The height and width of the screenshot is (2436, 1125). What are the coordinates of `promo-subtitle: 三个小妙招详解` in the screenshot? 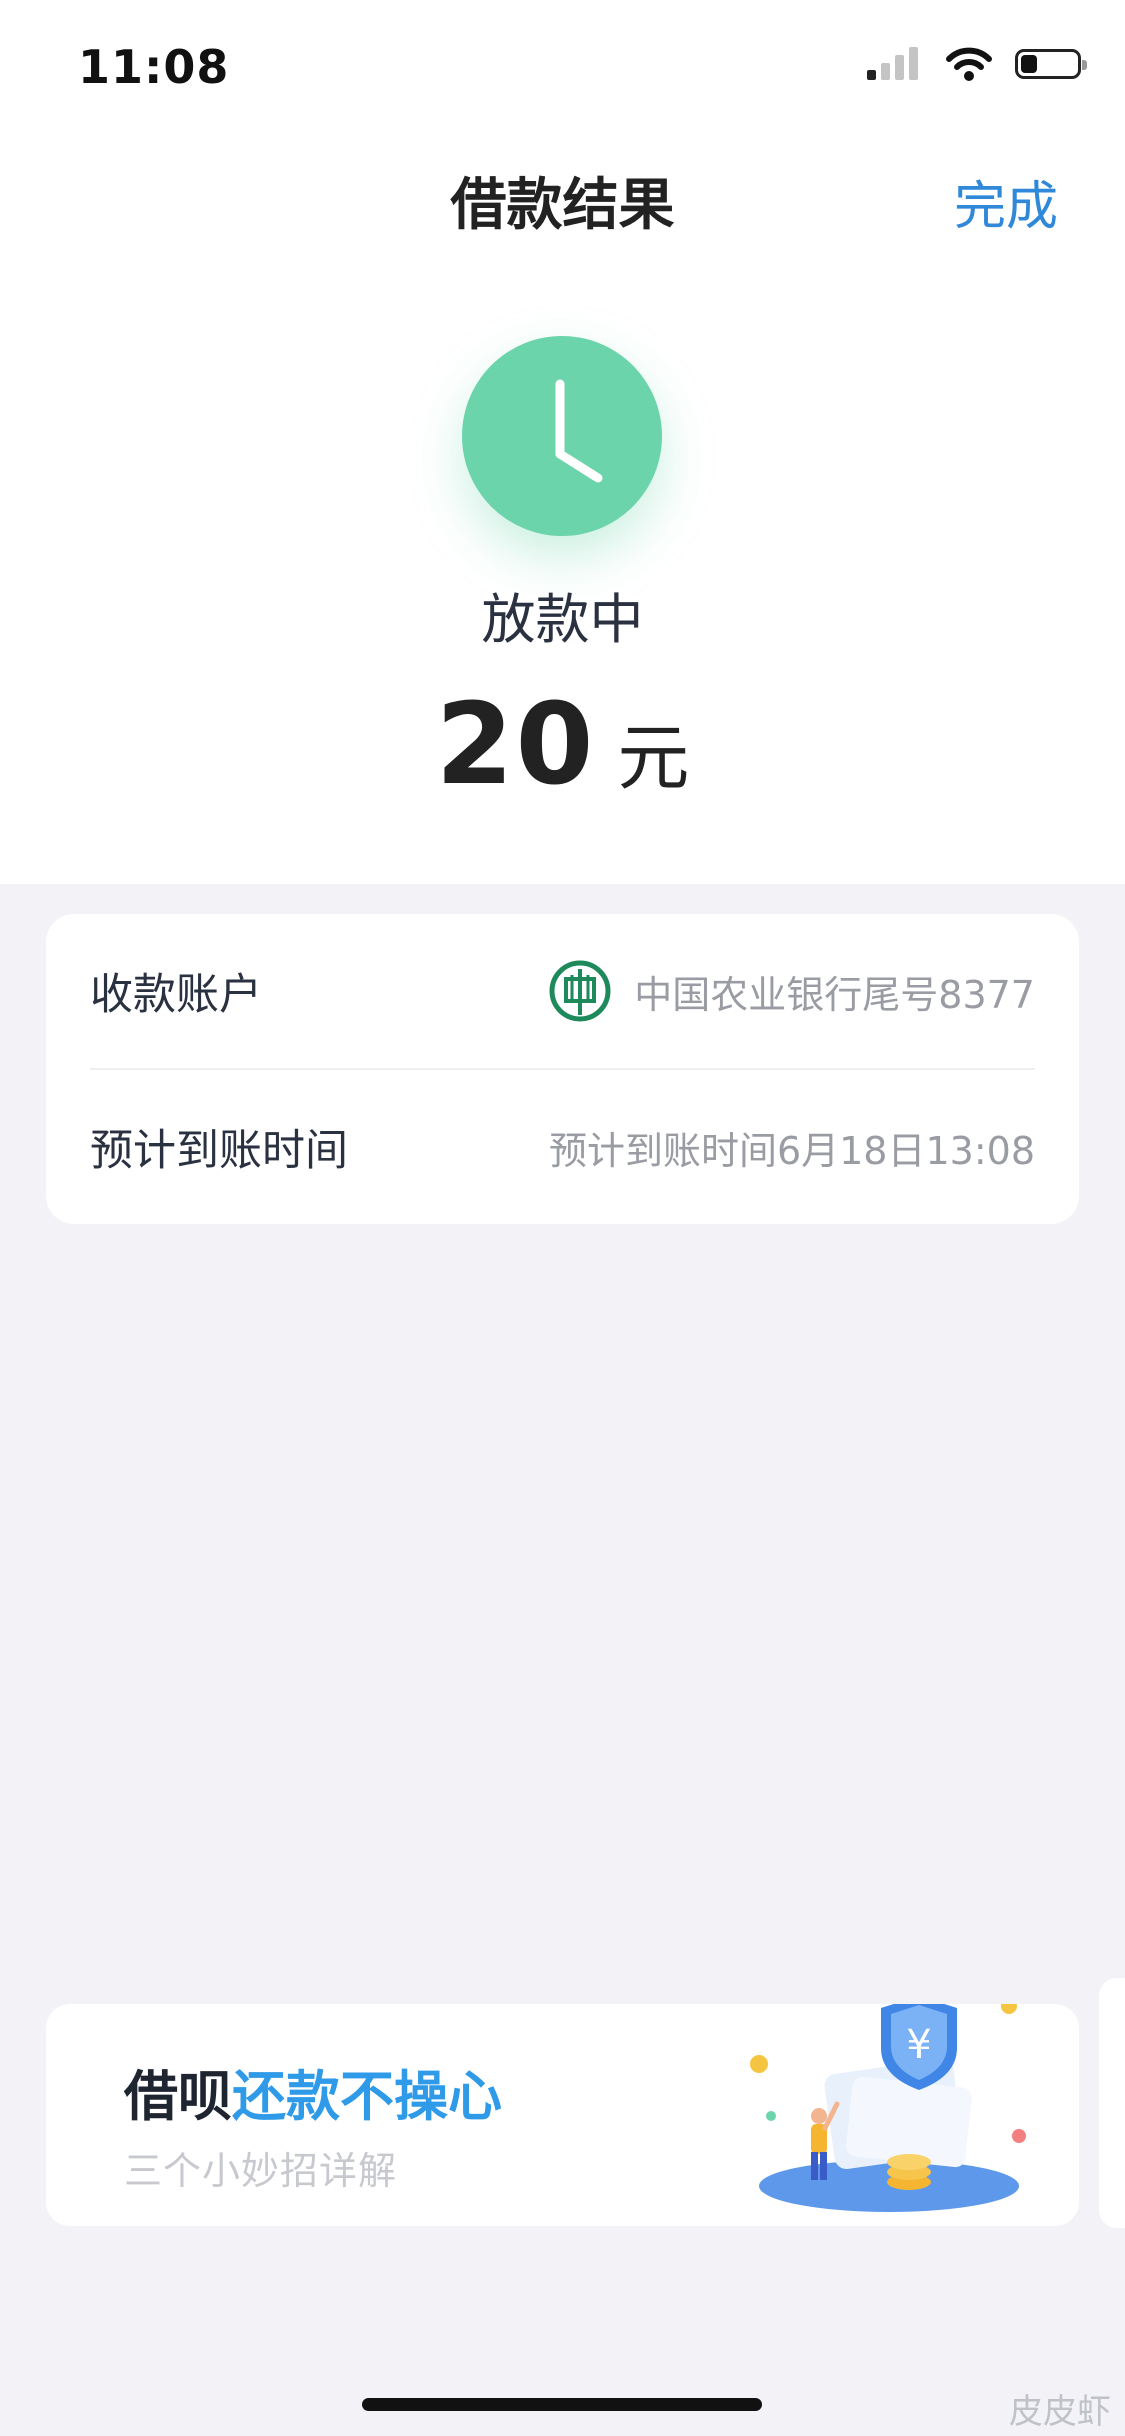 It's located at (261, 2171).